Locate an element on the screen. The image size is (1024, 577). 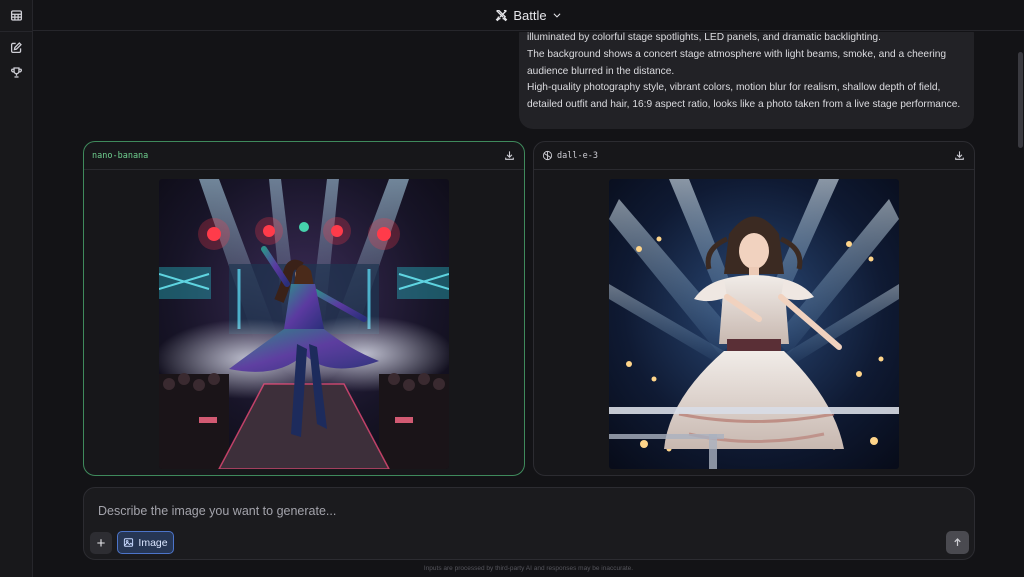
arrow-up-icon is located at coordinates (957, 542).